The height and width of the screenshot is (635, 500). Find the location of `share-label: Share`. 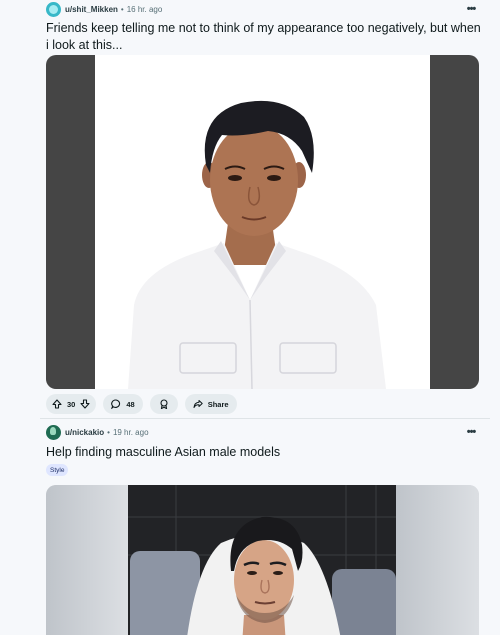

share-label: Share is located at coordinates (218, 404).